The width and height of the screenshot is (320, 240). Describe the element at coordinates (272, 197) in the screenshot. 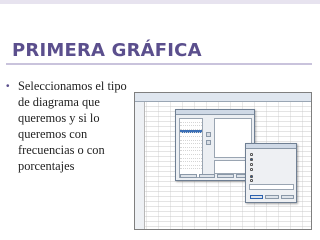

I see `chart-type-buttons` at that location.